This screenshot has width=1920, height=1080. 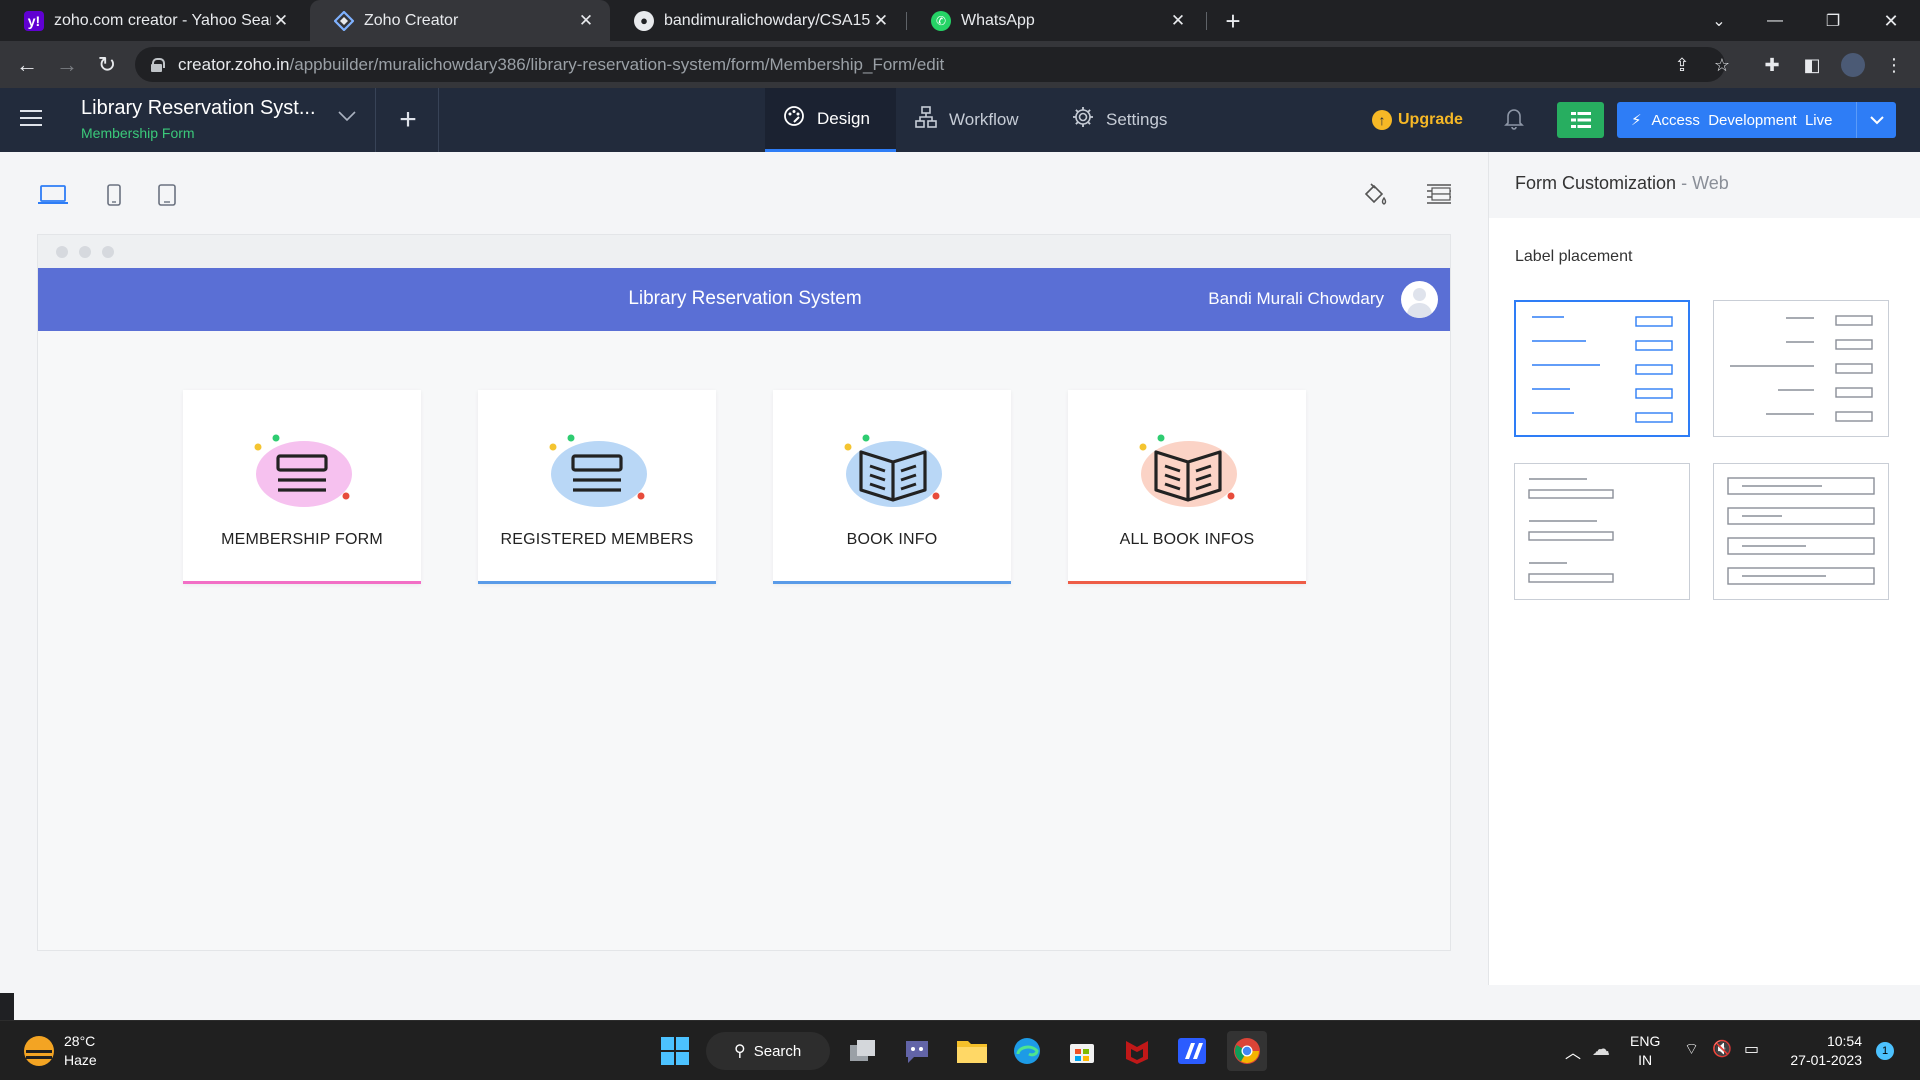 I want to click on weather-widget: 28°C Haze, so click(x=60, y=1051).